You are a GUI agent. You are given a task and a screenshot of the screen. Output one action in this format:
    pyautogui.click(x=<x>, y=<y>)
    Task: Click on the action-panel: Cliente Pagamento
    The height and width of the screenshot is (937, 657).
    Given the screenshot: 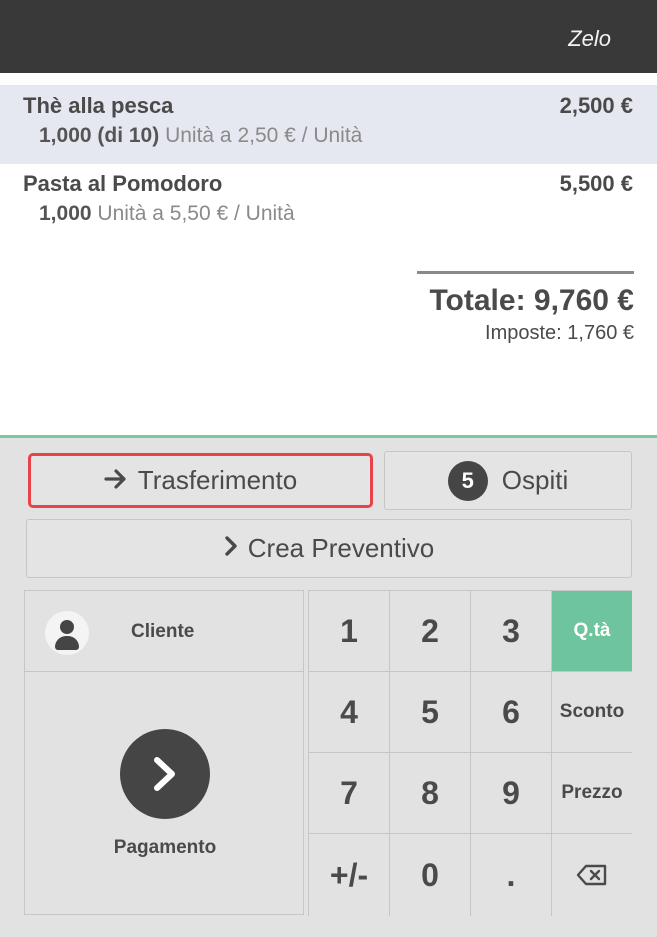 What is the action you would take?
    pyautogui.click(x=164, y=752)
    